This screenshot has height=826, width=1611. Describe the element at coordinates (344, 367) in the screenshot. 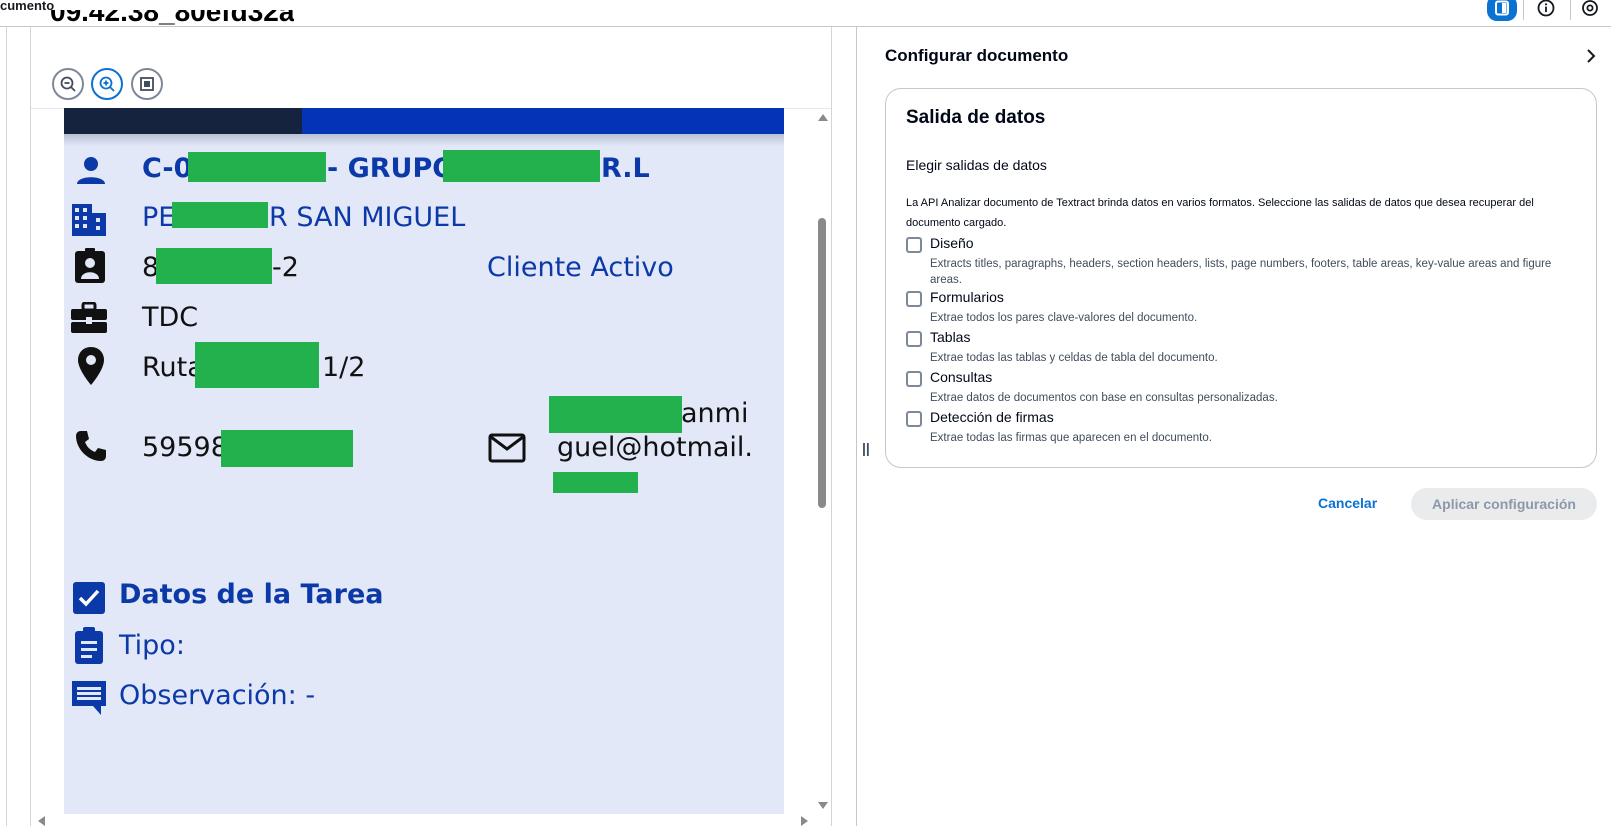

I see `route-suffix: 1/2` at that location.